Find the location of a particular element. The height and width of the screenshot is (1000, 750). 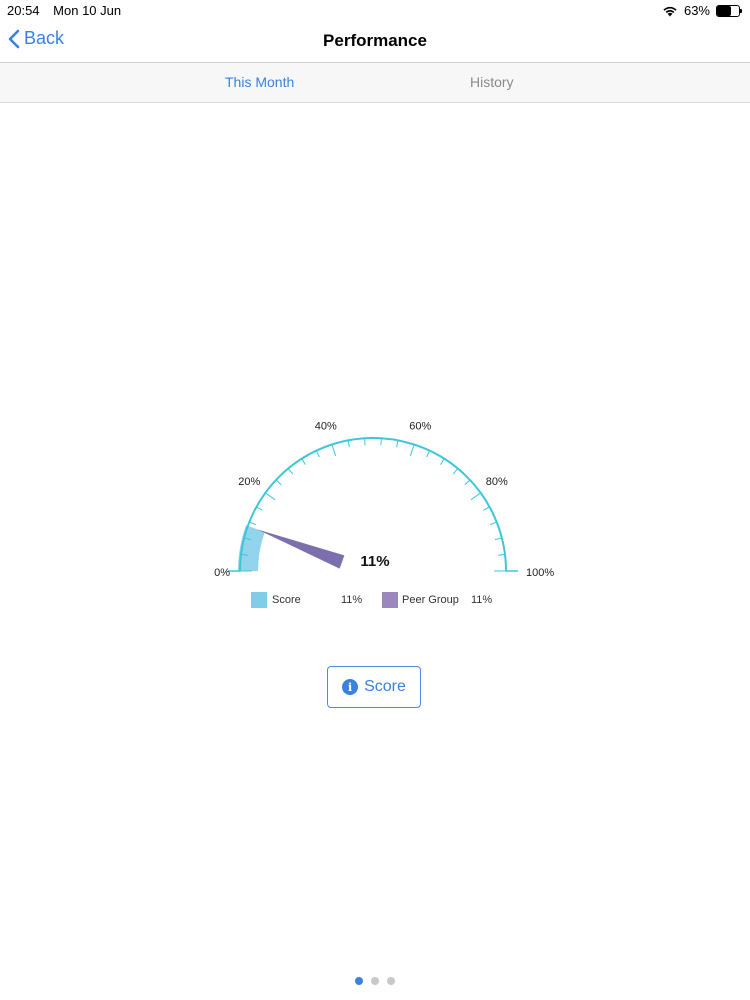

legend-value-peer-group: 11% is located at coordinates (482, 600).